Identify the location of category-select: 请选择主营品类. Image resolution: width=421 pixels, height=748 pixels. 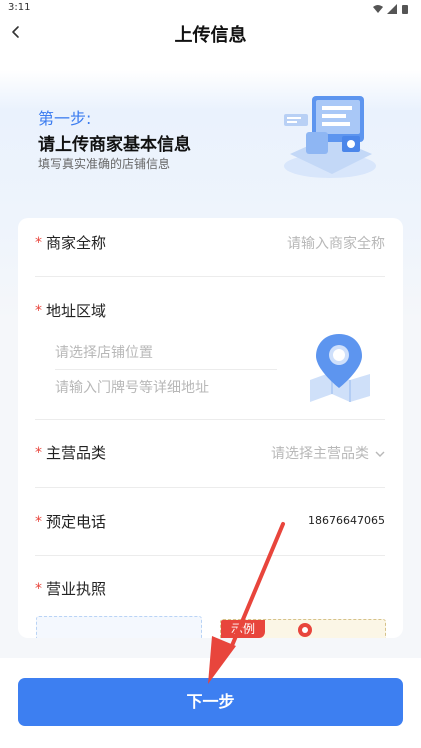
(328, 453).